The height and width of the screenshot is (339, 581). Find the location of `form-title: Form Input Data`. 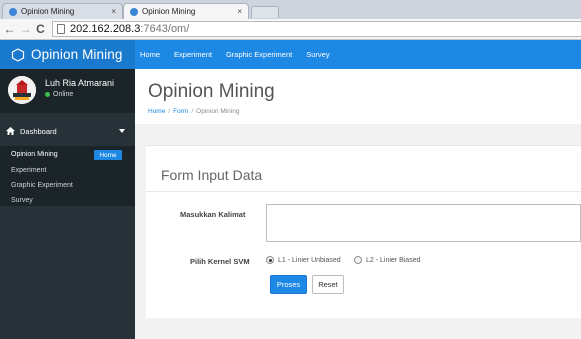

form-title: Form Input Data is located at coordinates (212, 175).